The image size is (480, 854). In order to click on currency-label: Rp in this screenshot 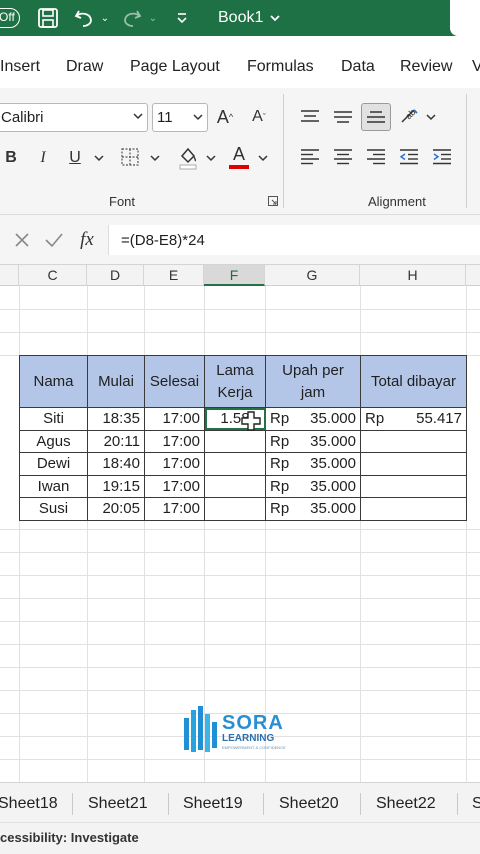, I will do `click(280, 419)`.